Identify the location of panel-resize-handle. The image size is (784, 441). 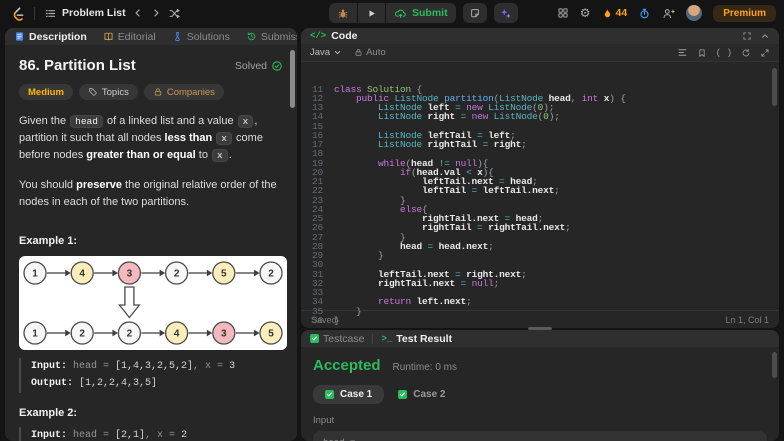
(540, 328).